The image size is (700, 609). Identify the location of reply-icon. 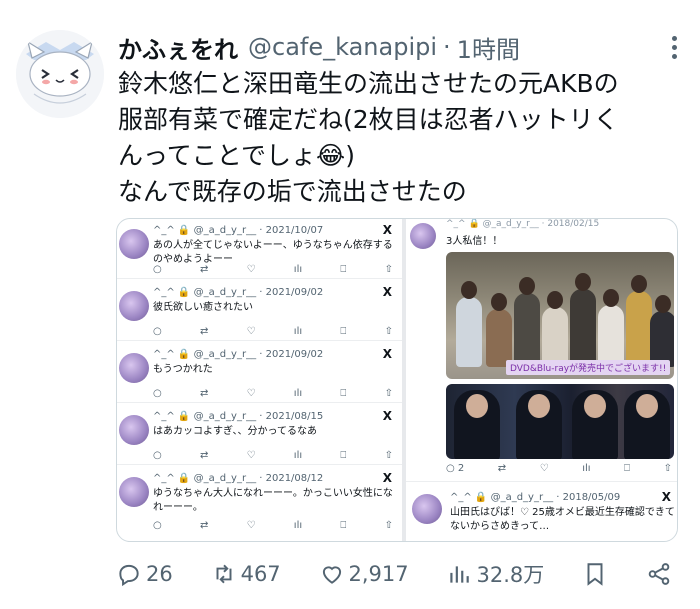
(129, 575).